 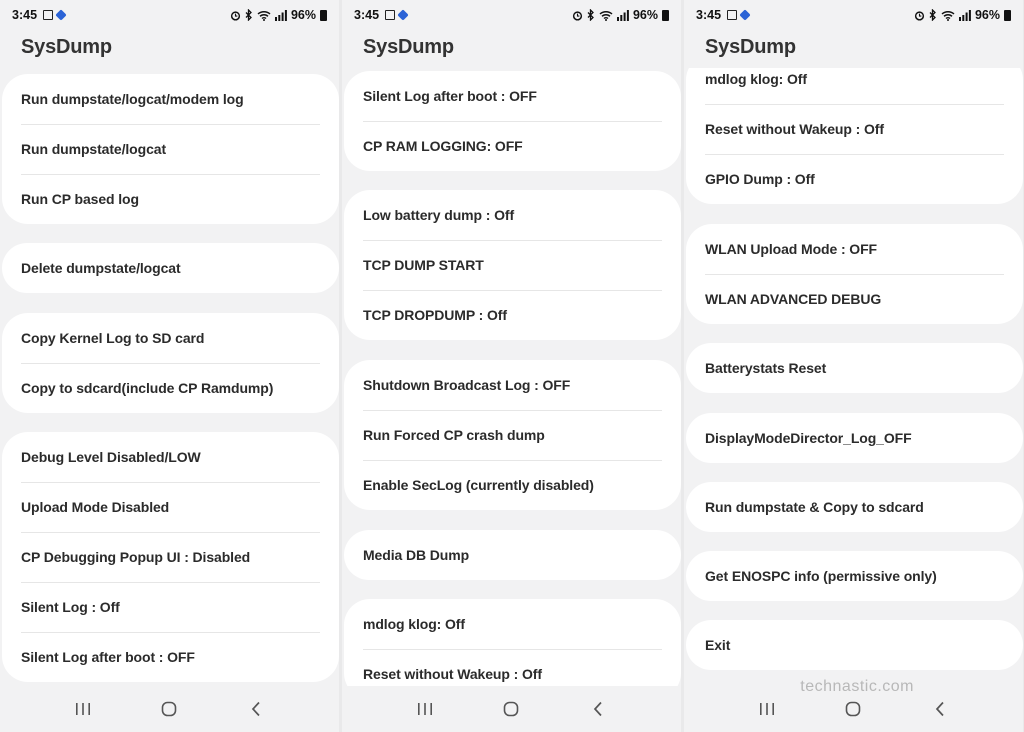 I want to click on menu-item: Reset without Wakeup : Off, so click(x=854, y=129).